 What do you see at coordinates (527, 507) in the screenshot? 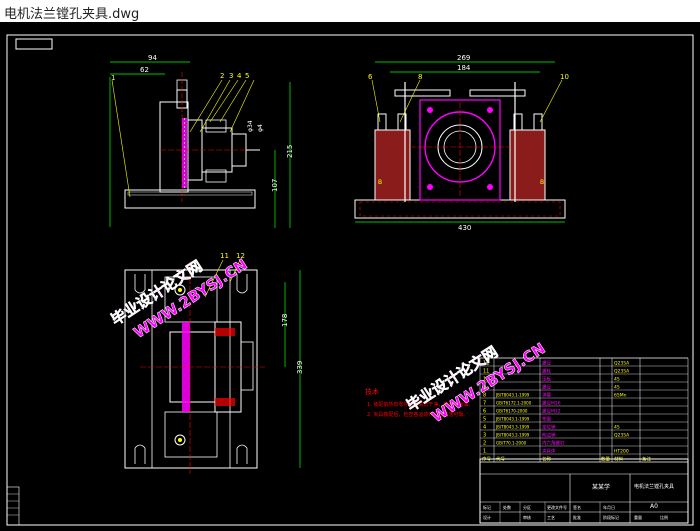
I see `title-label-zone: 分区` at bounding box center [527, 507].